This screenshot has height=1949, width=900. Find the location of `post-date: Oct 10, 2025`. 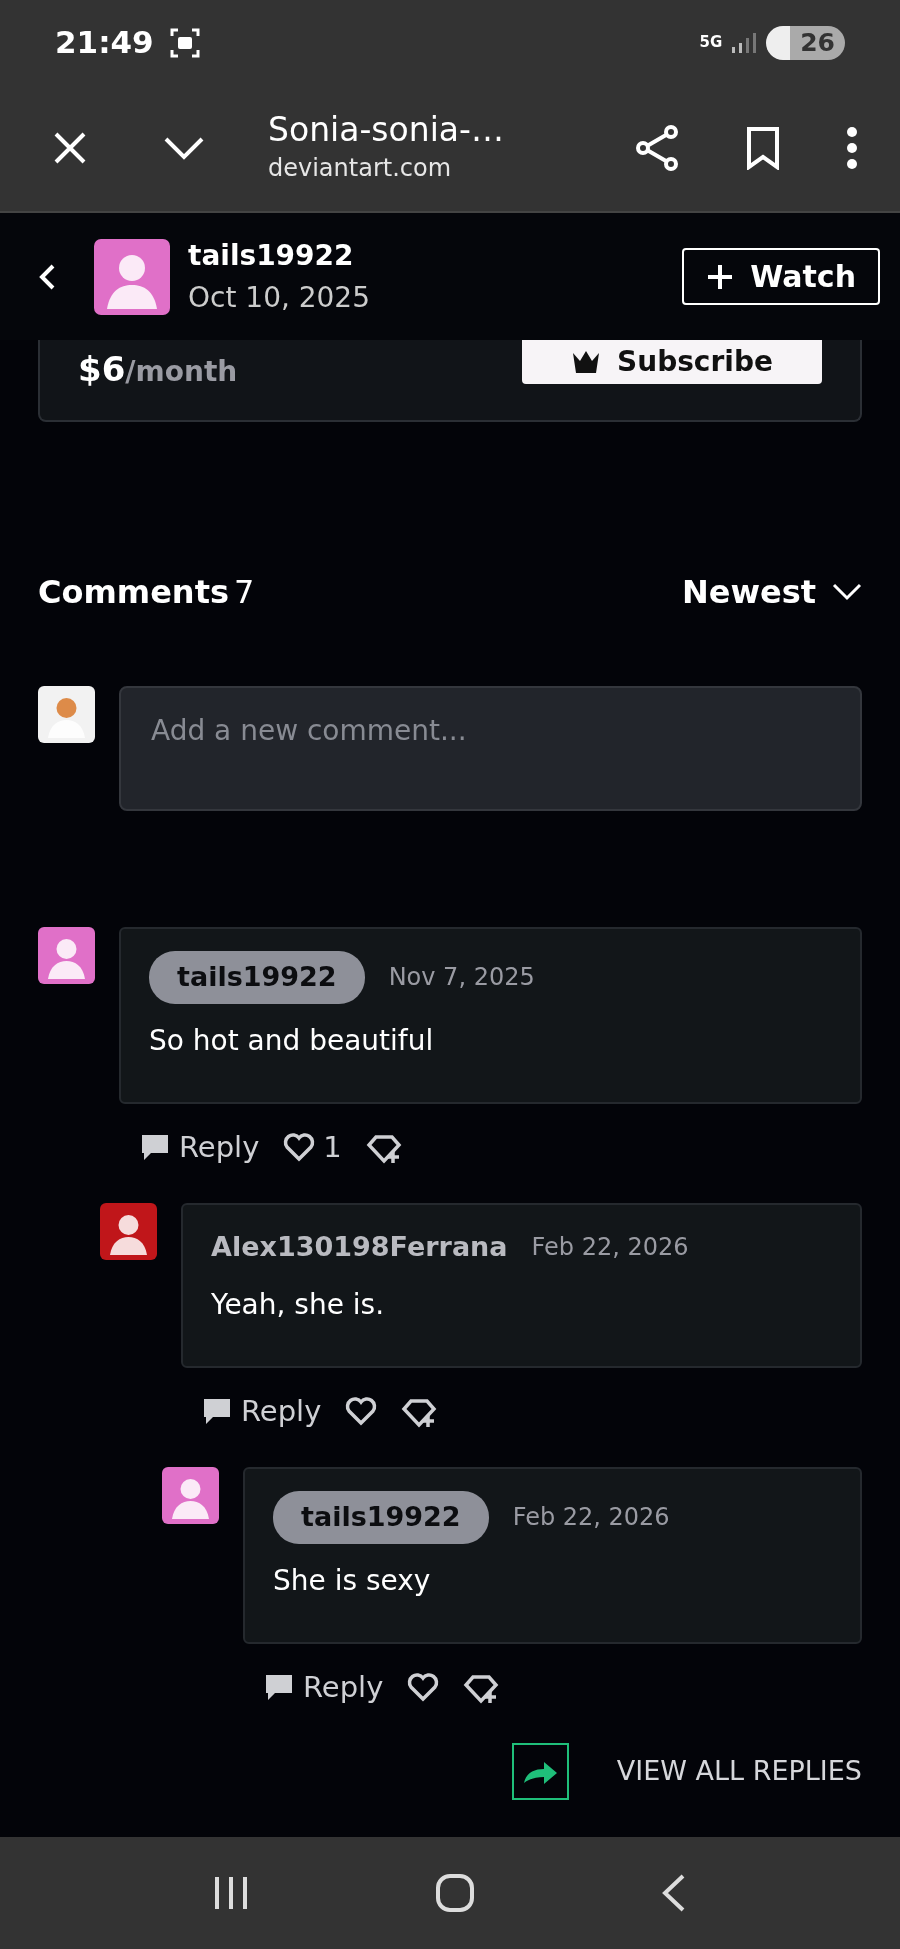

post-date: Oct 10, 2025 is located at coordinates (279, 297).